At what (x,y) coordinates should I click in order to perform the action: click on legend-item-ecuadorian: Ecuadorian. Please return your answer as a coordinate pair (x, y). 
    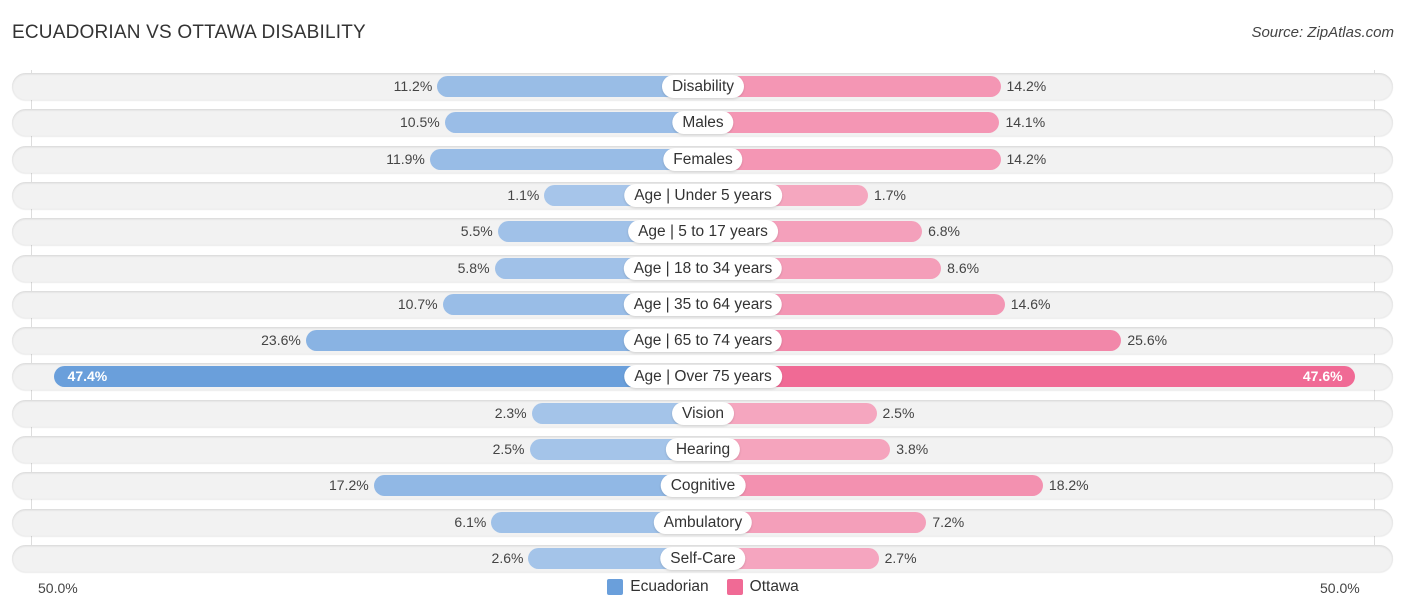
    Looking at the image, I should click on (658, 587).